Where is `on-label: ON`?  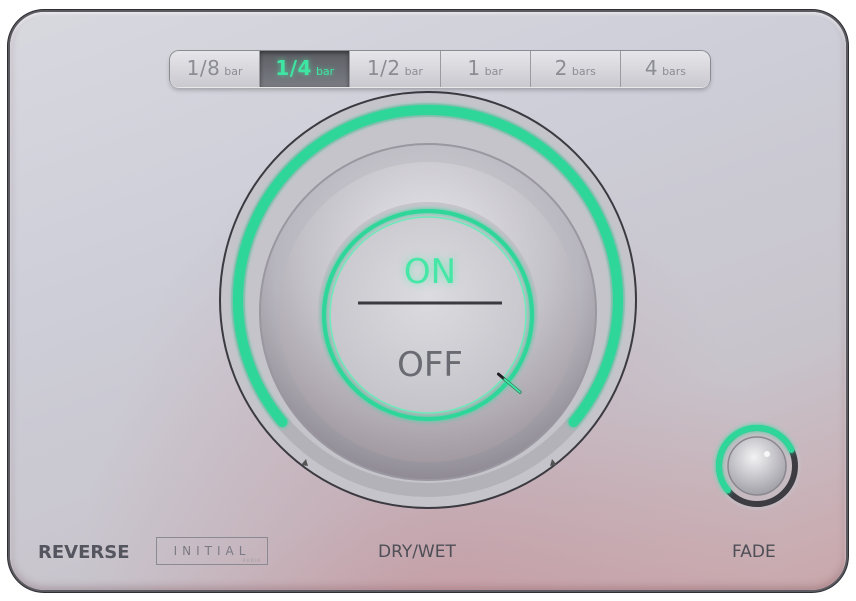 on-label: ON is located at coordinates (430, 272).